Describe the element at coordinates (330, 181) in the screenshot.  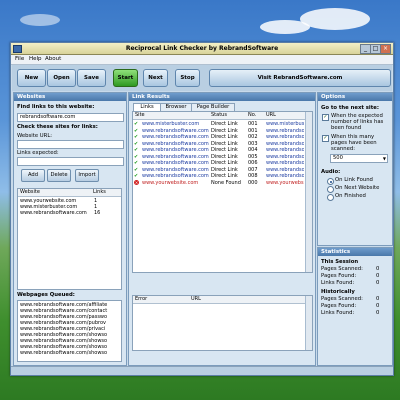
I see `audio-on-link-found-radio` at that location.